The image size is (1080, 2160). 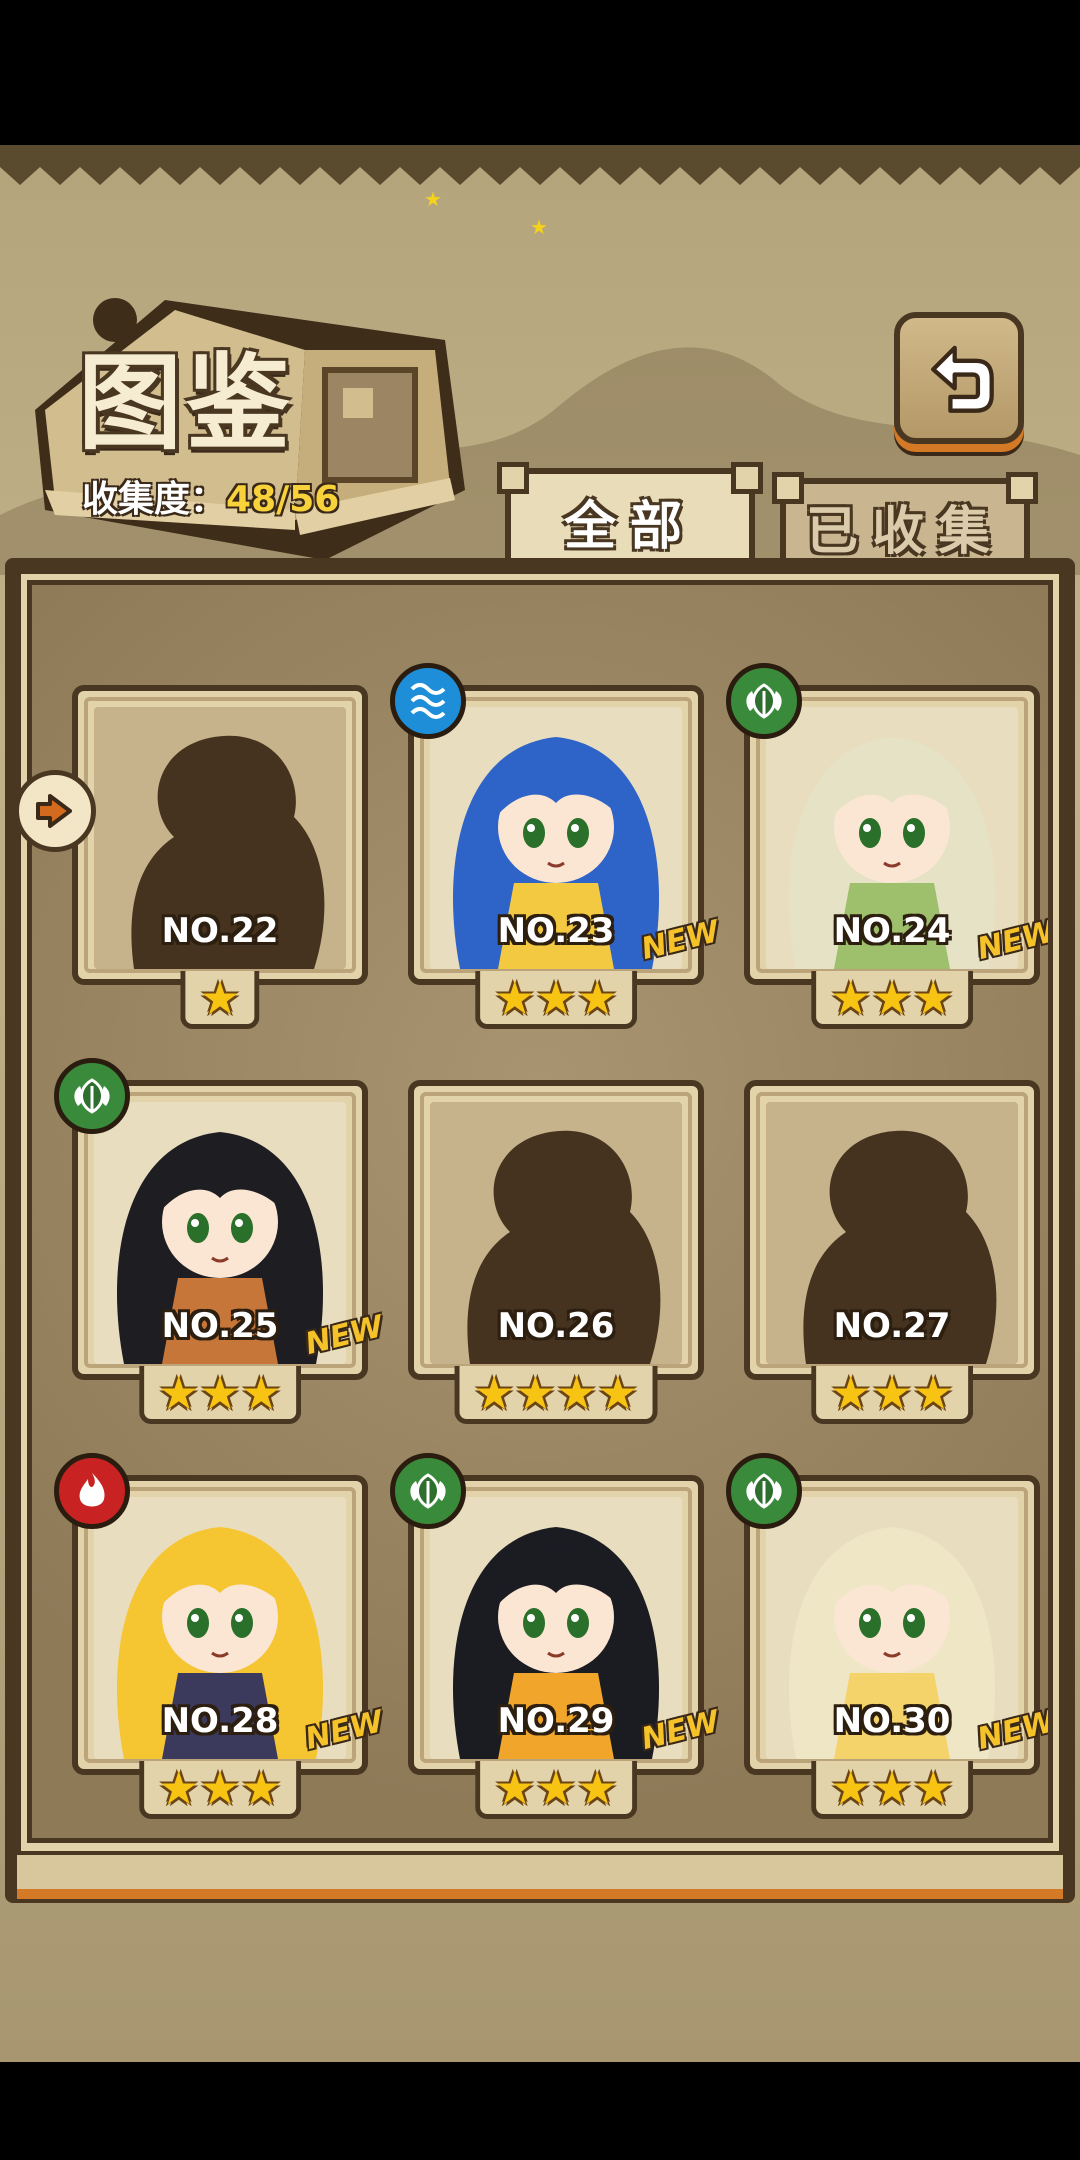 What do you see at coordinates (540, 1875) in the screenshot?
I see `panel-footer` at bounding box center [540, 1875].